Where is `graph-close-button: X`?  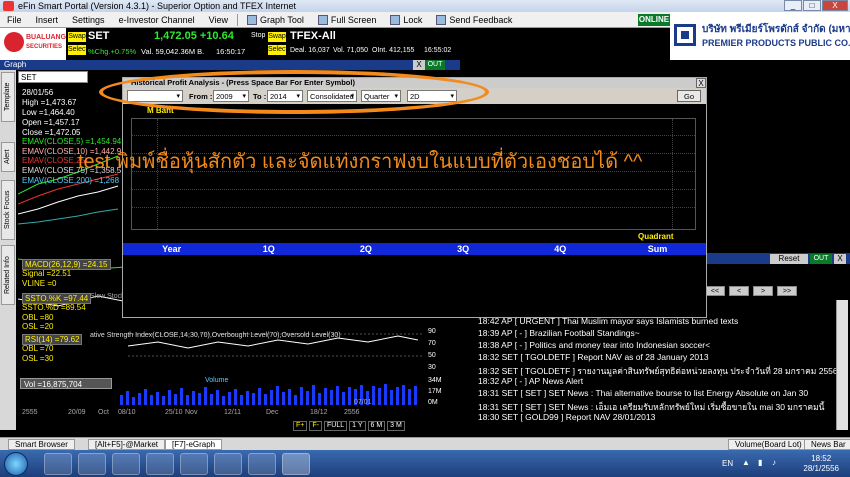 graph-close-button: X is located at coordinates (419, 65).